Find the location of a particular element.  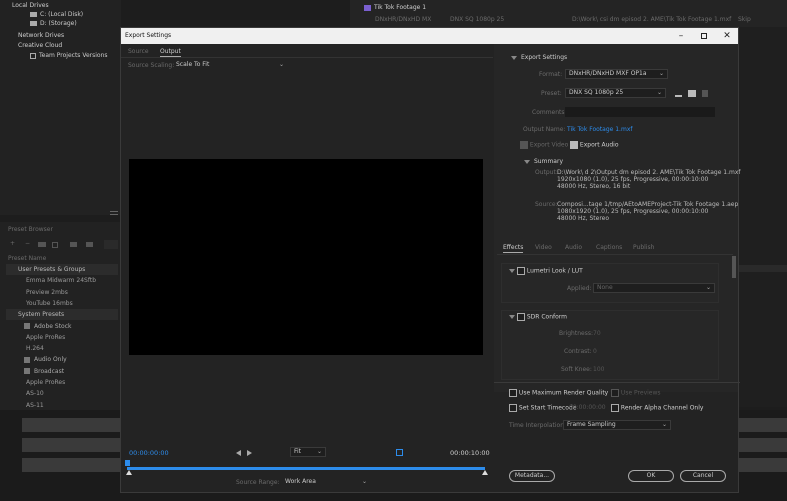

tree-item-d-drive: D: (Storage) is located at coordinates (53, 23).